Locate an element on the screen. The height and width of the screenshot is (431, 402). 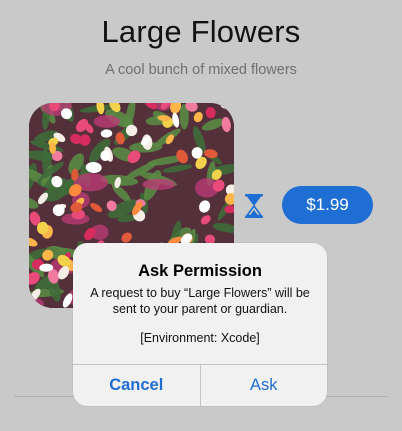
cancel-button: Cancel is located at coordinates (137, 385).